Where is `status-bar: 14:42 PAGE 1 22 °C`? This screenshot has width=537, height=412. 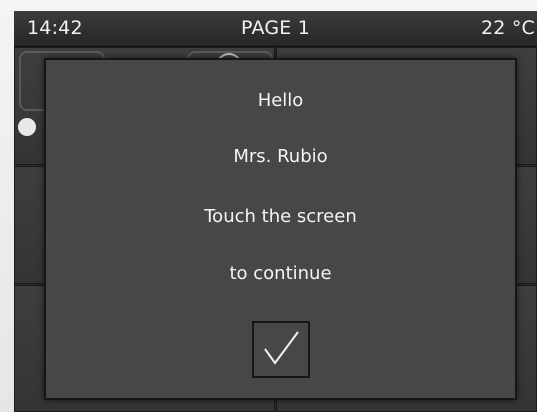
status-bar: 14:42 PAGE 1 22 °C is located at coordinates (275, 29).